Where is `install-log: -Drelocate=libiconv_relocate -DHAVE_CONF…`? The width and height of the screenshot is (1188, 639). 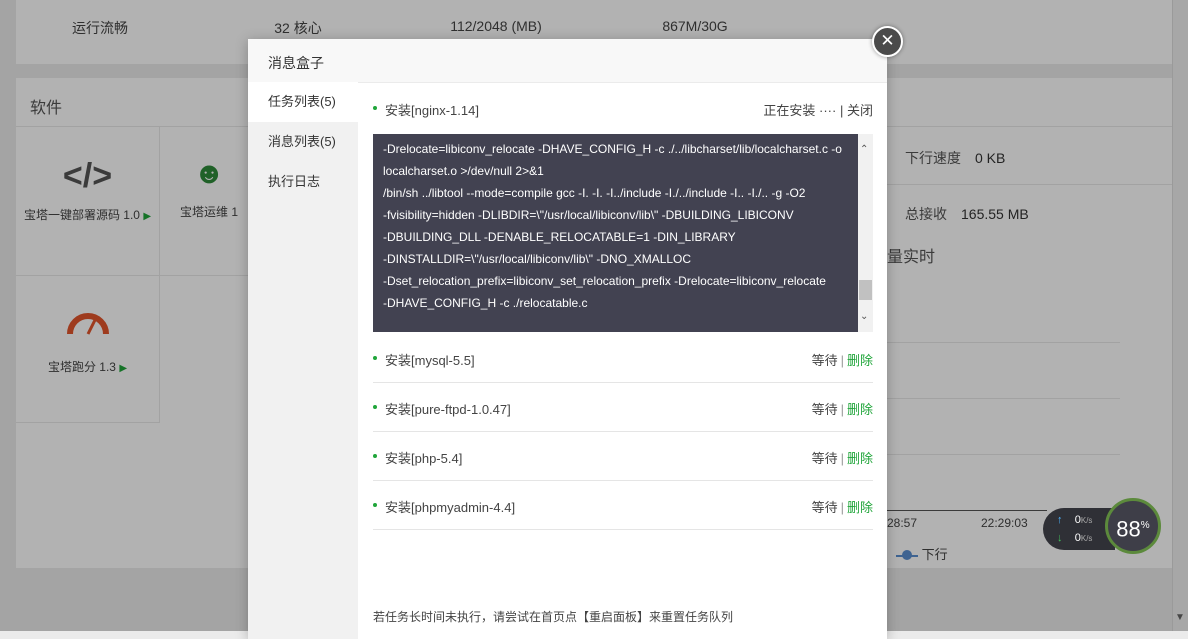
install-log: -Drelocate=libiconv_relocate -DHAVE_CONF… is located at coordinates (623, 233).